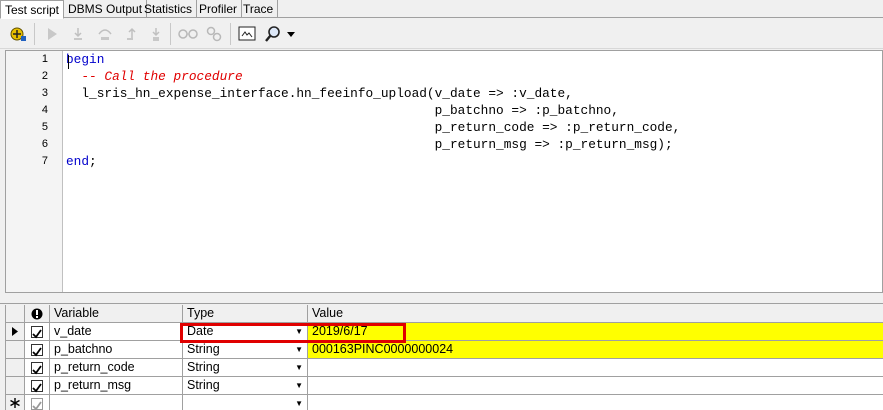 The image size is (883, 410). I want to click on table-row: p_batchno String ▼ 000163PINC0000000024, so click(444, 350).